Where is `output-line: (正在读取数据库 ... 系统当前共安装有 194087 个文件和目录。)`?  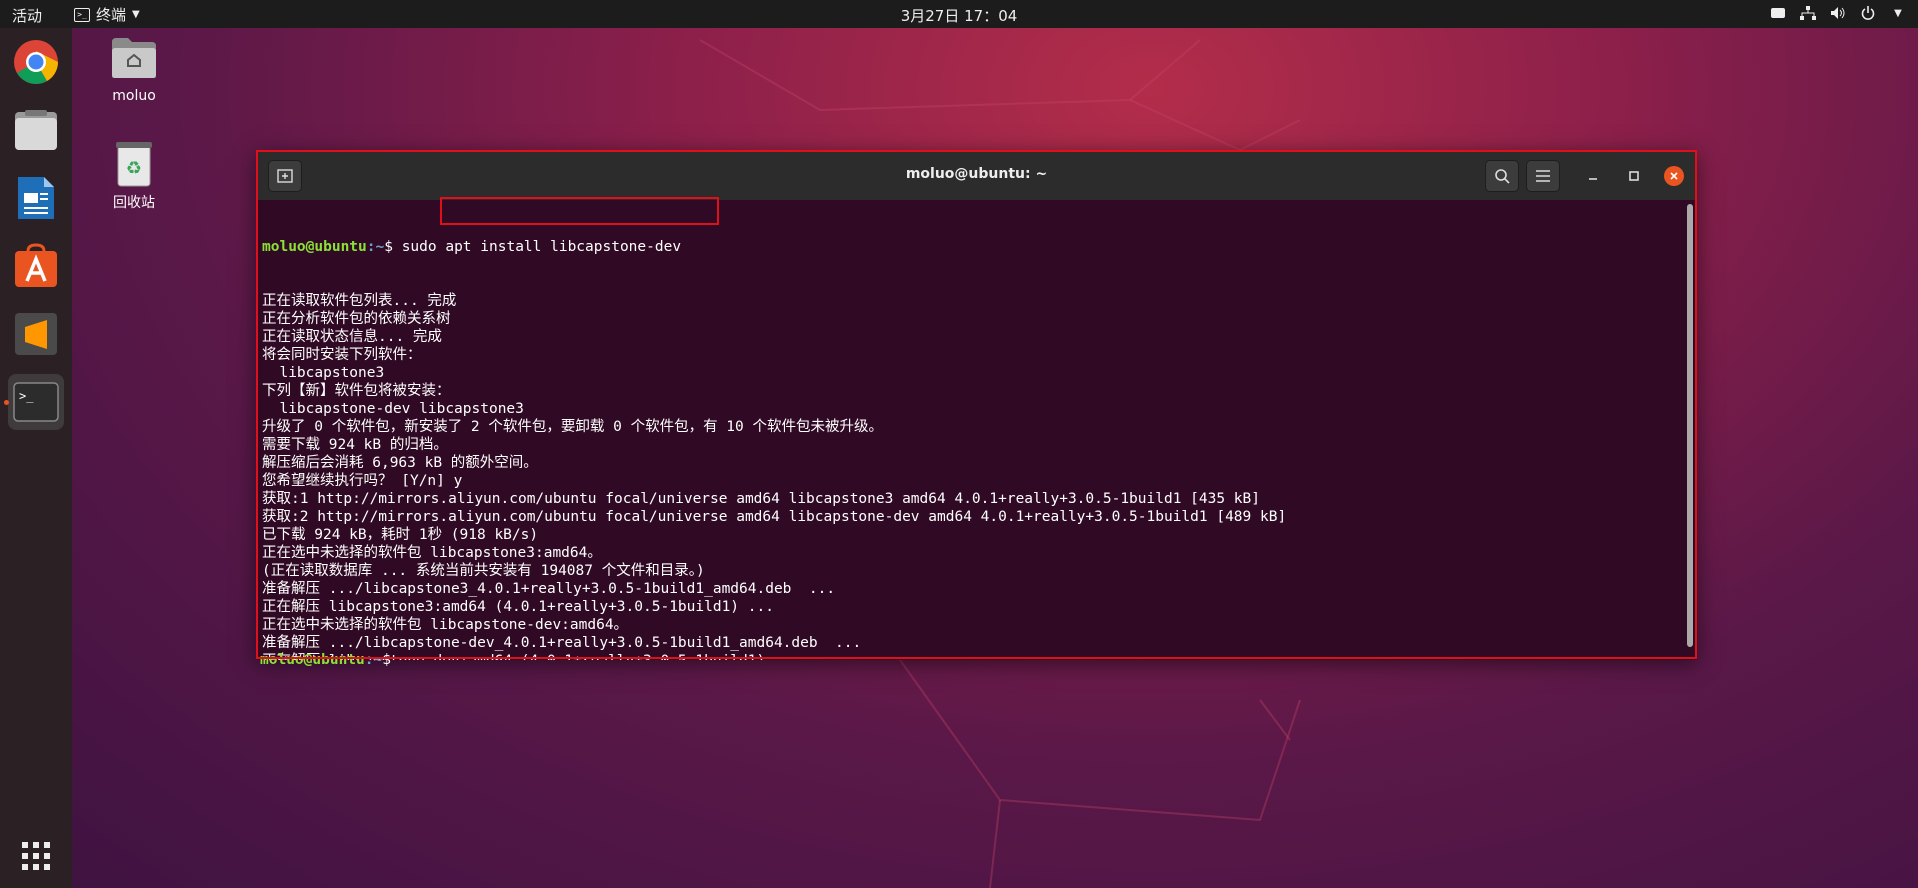 output-line: (正在读取数据库 ... 系统当前共安装有 194087 个文件和目录。) is located at coordinates (483, 571).